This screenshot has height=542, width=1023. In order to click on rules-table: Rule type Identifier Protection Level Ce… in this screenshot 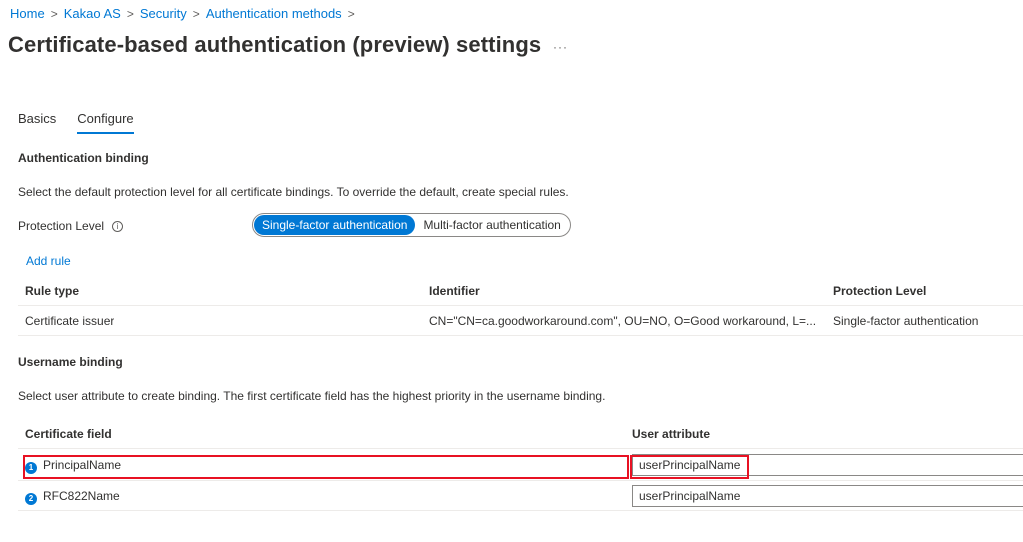, I will do `click(520, 306)`.